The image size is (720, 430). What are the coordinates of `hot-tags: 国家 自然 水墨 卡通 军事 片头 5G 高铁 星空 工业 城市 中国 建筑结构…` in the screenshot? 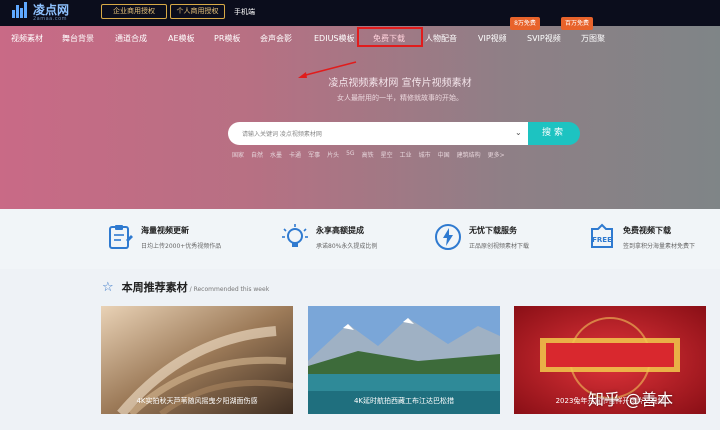 It's located at (368, 154).